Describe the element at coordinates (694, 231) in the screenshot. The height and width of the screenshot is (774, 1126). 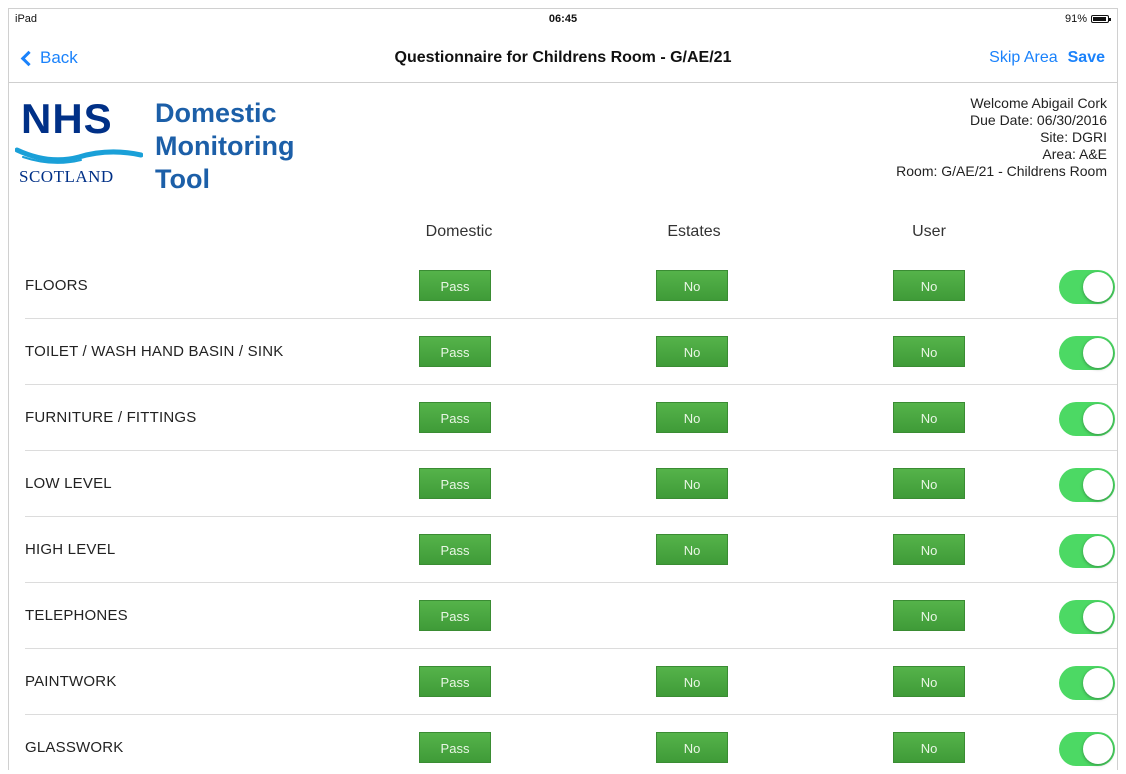
I see `column-header-estates: Estates` at that location.